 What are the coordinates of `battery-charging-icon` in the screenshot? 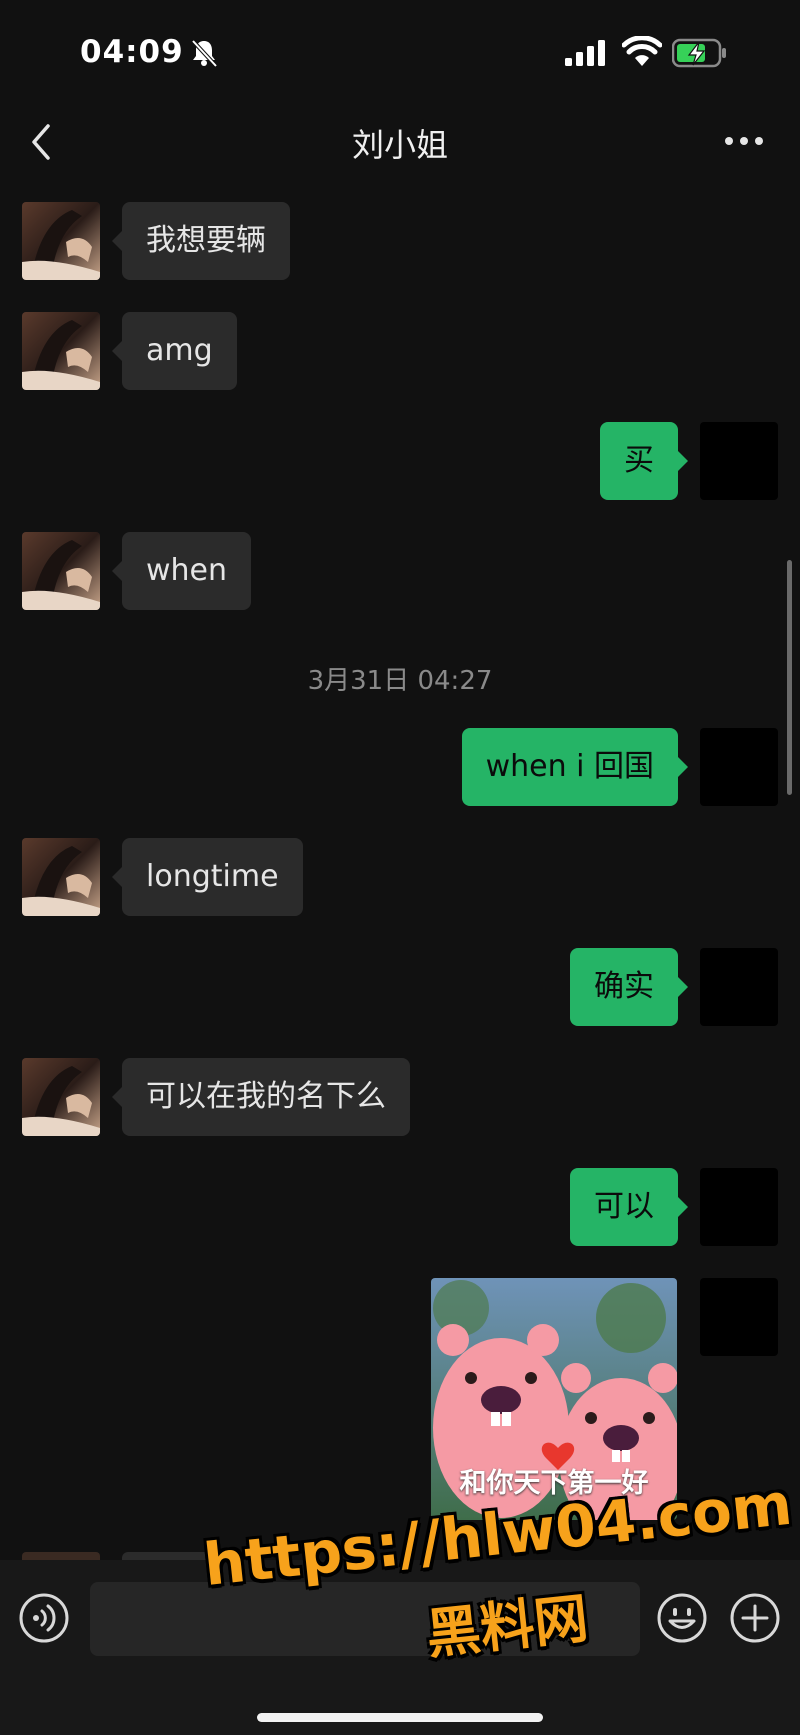 It's located at (699, 53).